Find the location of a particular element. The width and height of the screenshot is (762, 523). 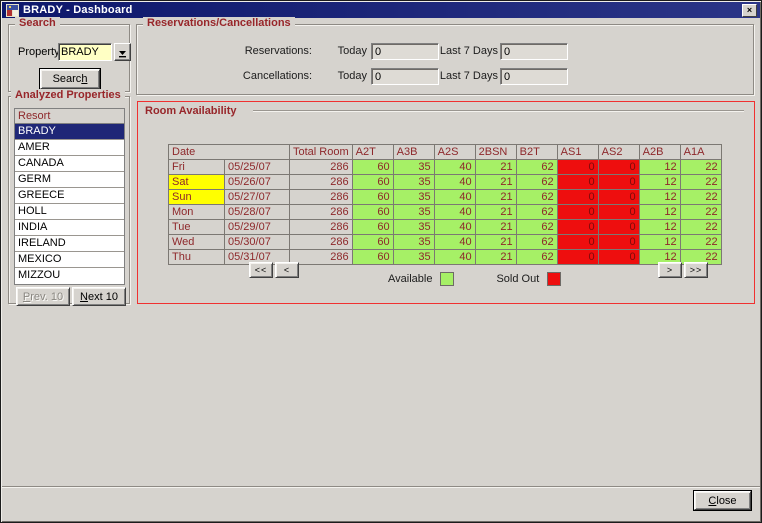

column-header: AS2 is located at coordinates (618, 152).